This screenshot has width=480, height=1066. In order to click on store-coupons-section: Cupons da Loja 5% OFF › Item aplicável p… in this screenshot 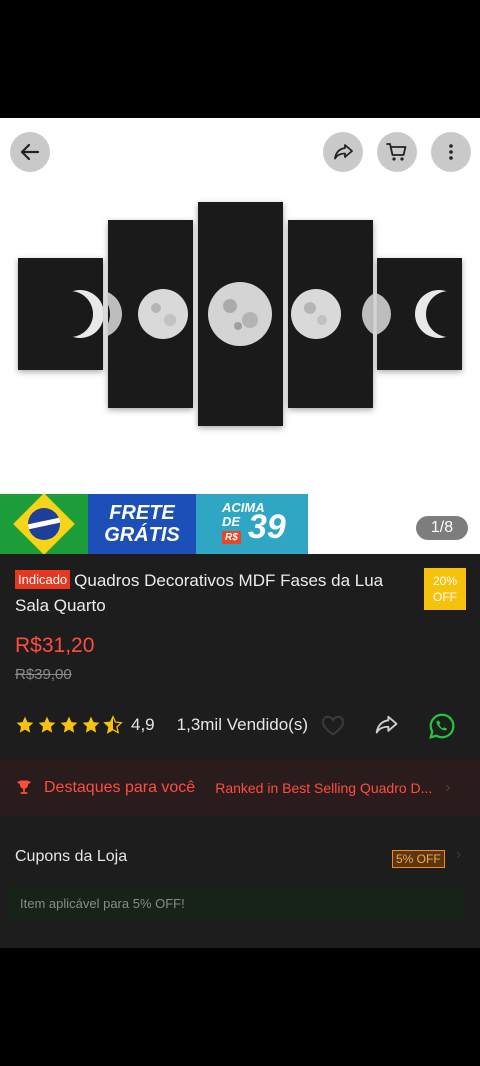, I will do `click(240, 882)`.